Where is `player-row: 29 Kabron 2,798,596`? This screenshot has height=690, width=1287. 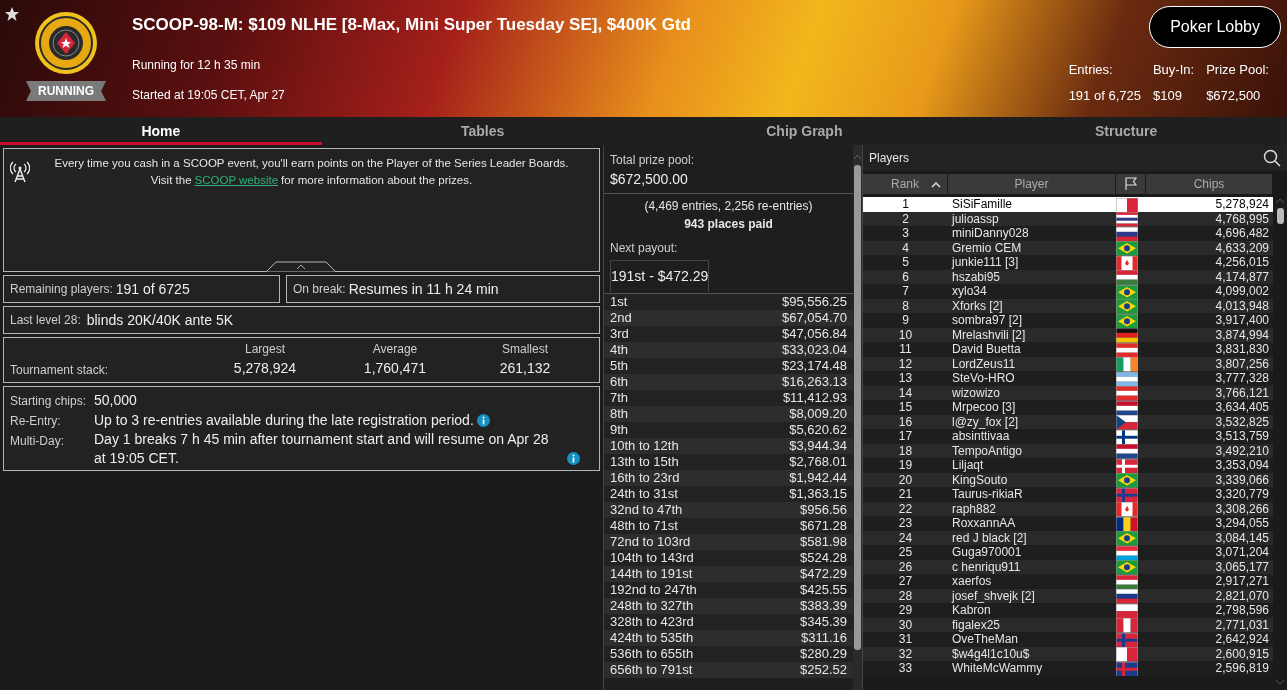
player-row: 29 Kabron 2,798,596 is located at coordinates (1068, 610).